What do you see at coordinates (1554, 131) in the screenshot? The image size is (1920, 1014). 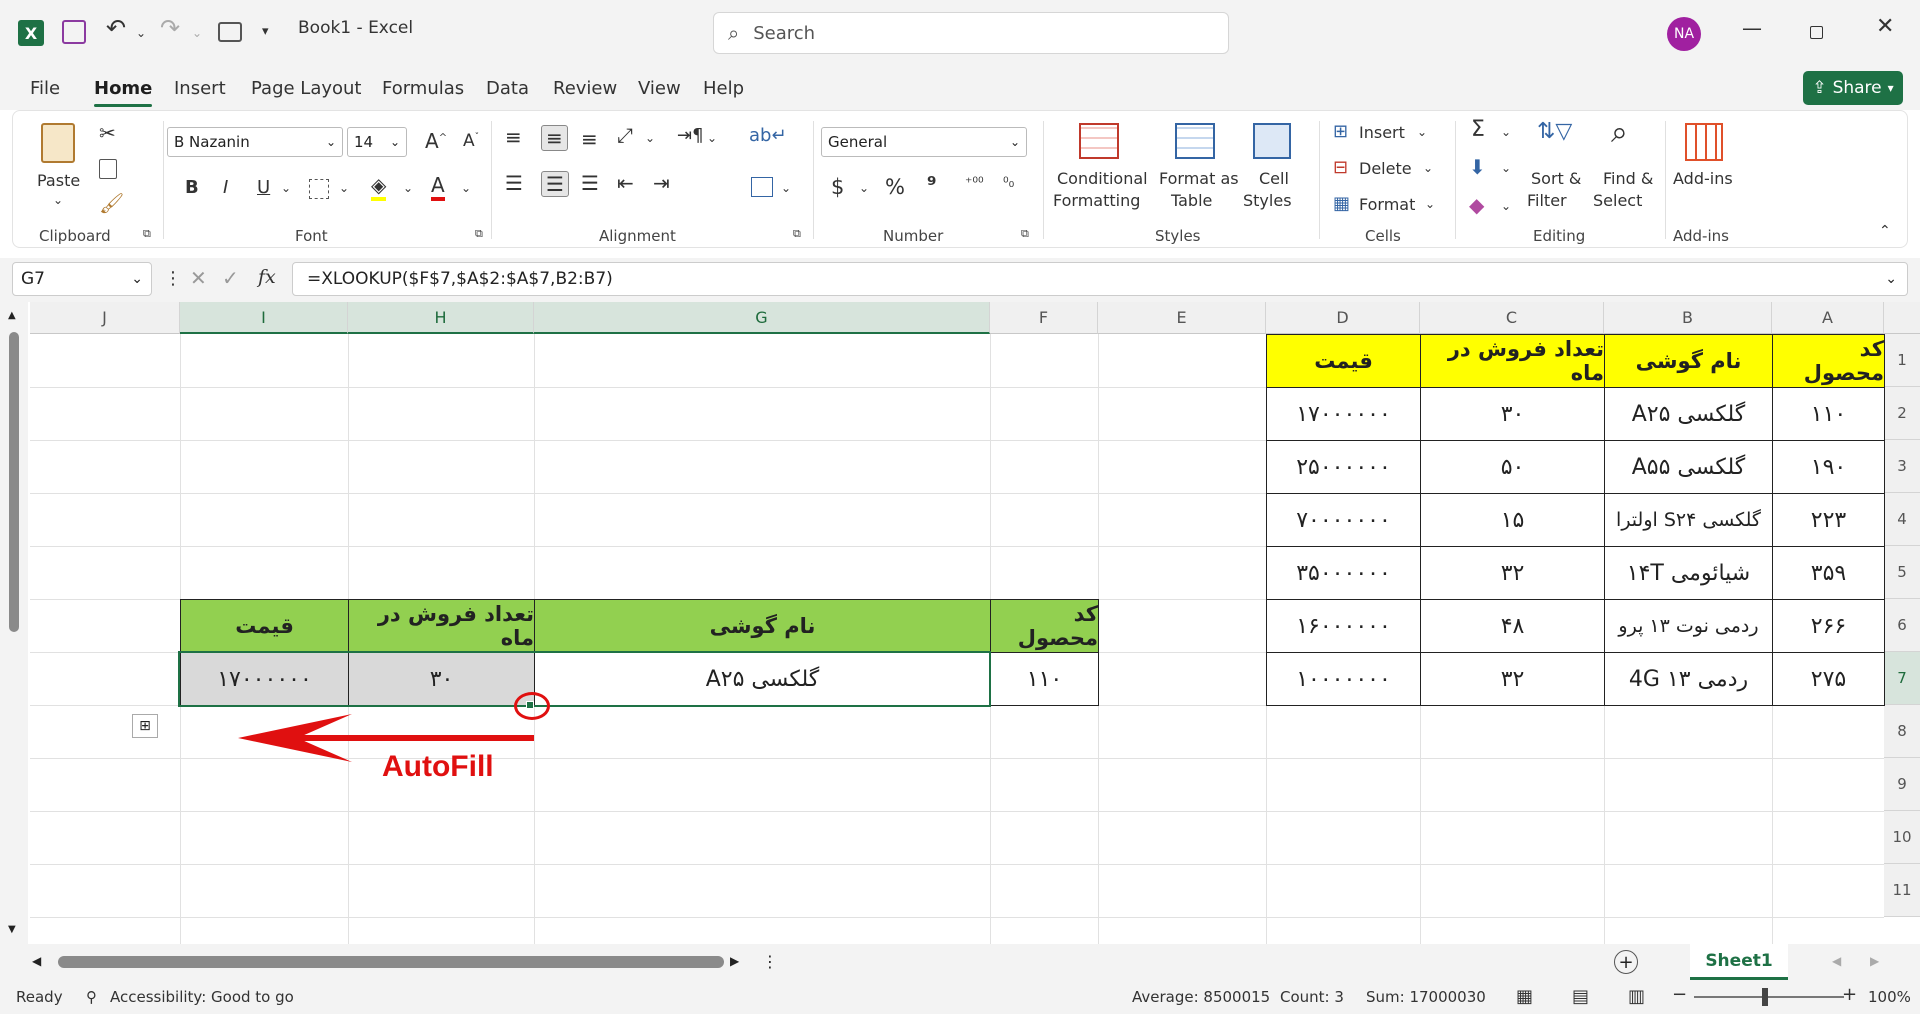 I see `sort-filter-icon: ⇅▽` at bounding box center [1554, 131].